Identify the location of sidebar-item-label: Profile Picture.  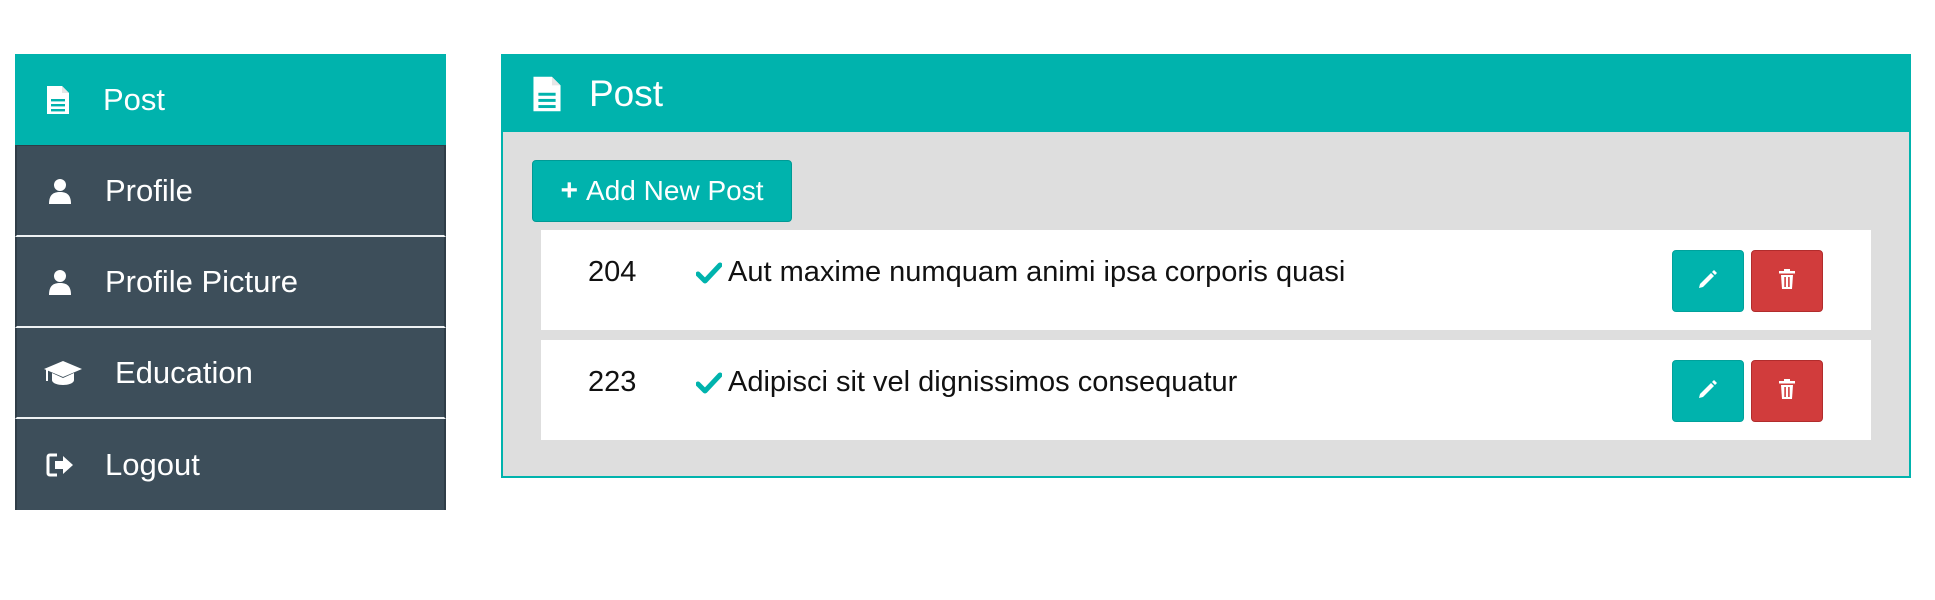
(201, 281).